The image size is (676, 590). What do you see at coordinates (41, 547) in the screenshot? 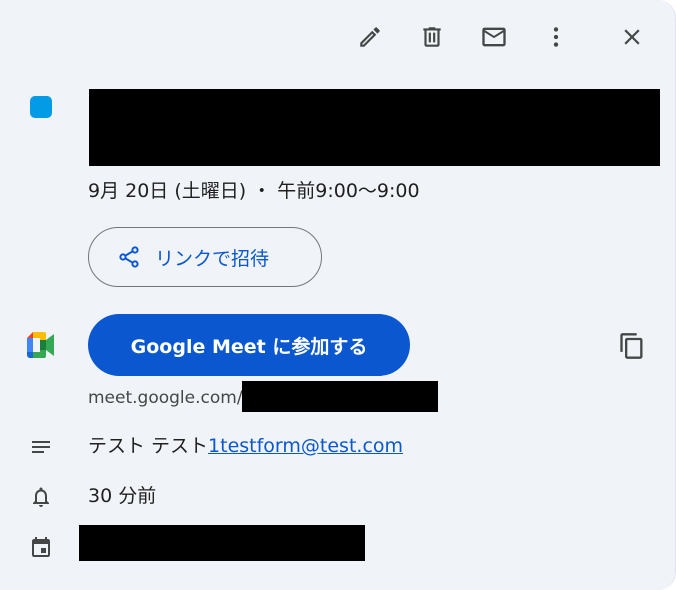
I see `calendar-icon` at bounding box center [41, 547].